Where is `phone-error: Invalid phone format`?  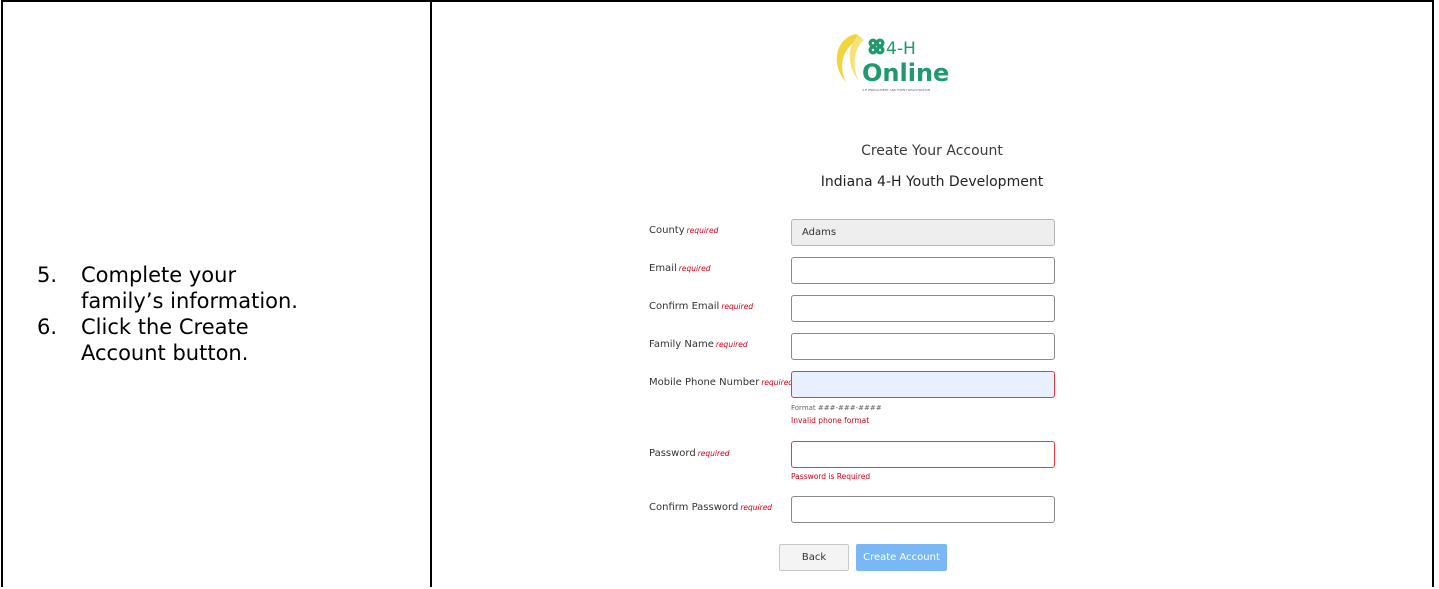
phone-error: Invalid phone format is located at coordinates (830, 420).